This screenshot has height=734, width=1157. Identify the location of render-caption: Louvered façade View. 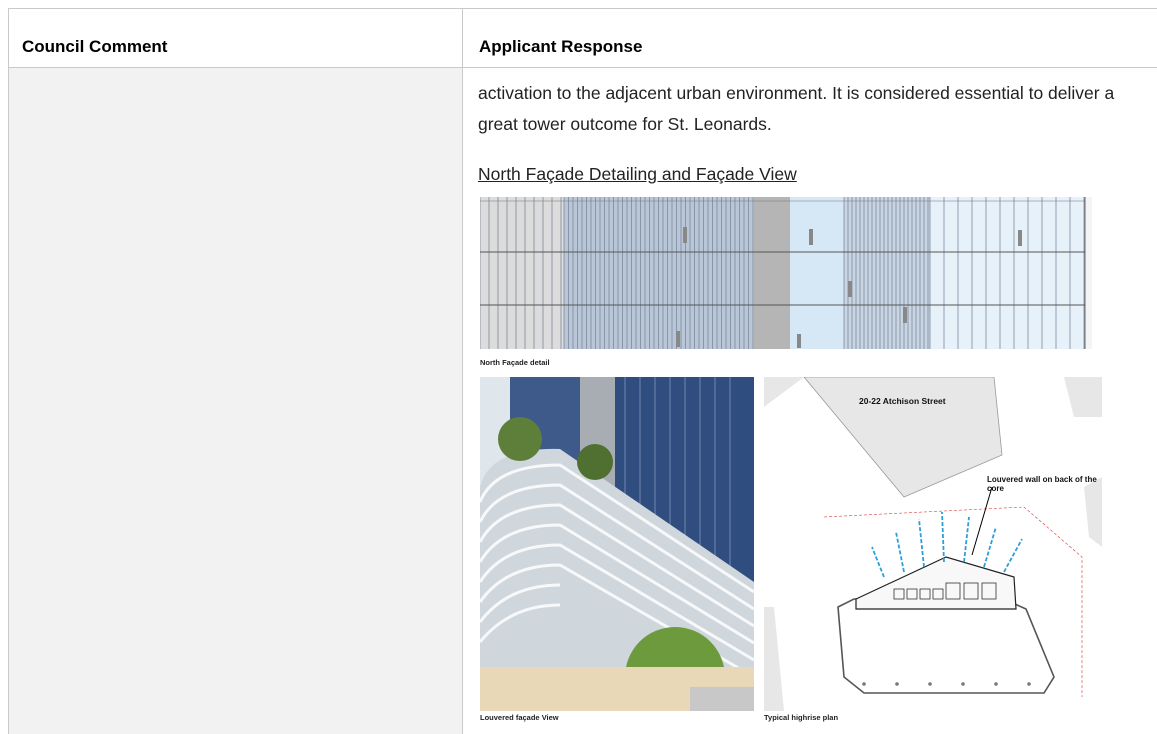
(519, 717).